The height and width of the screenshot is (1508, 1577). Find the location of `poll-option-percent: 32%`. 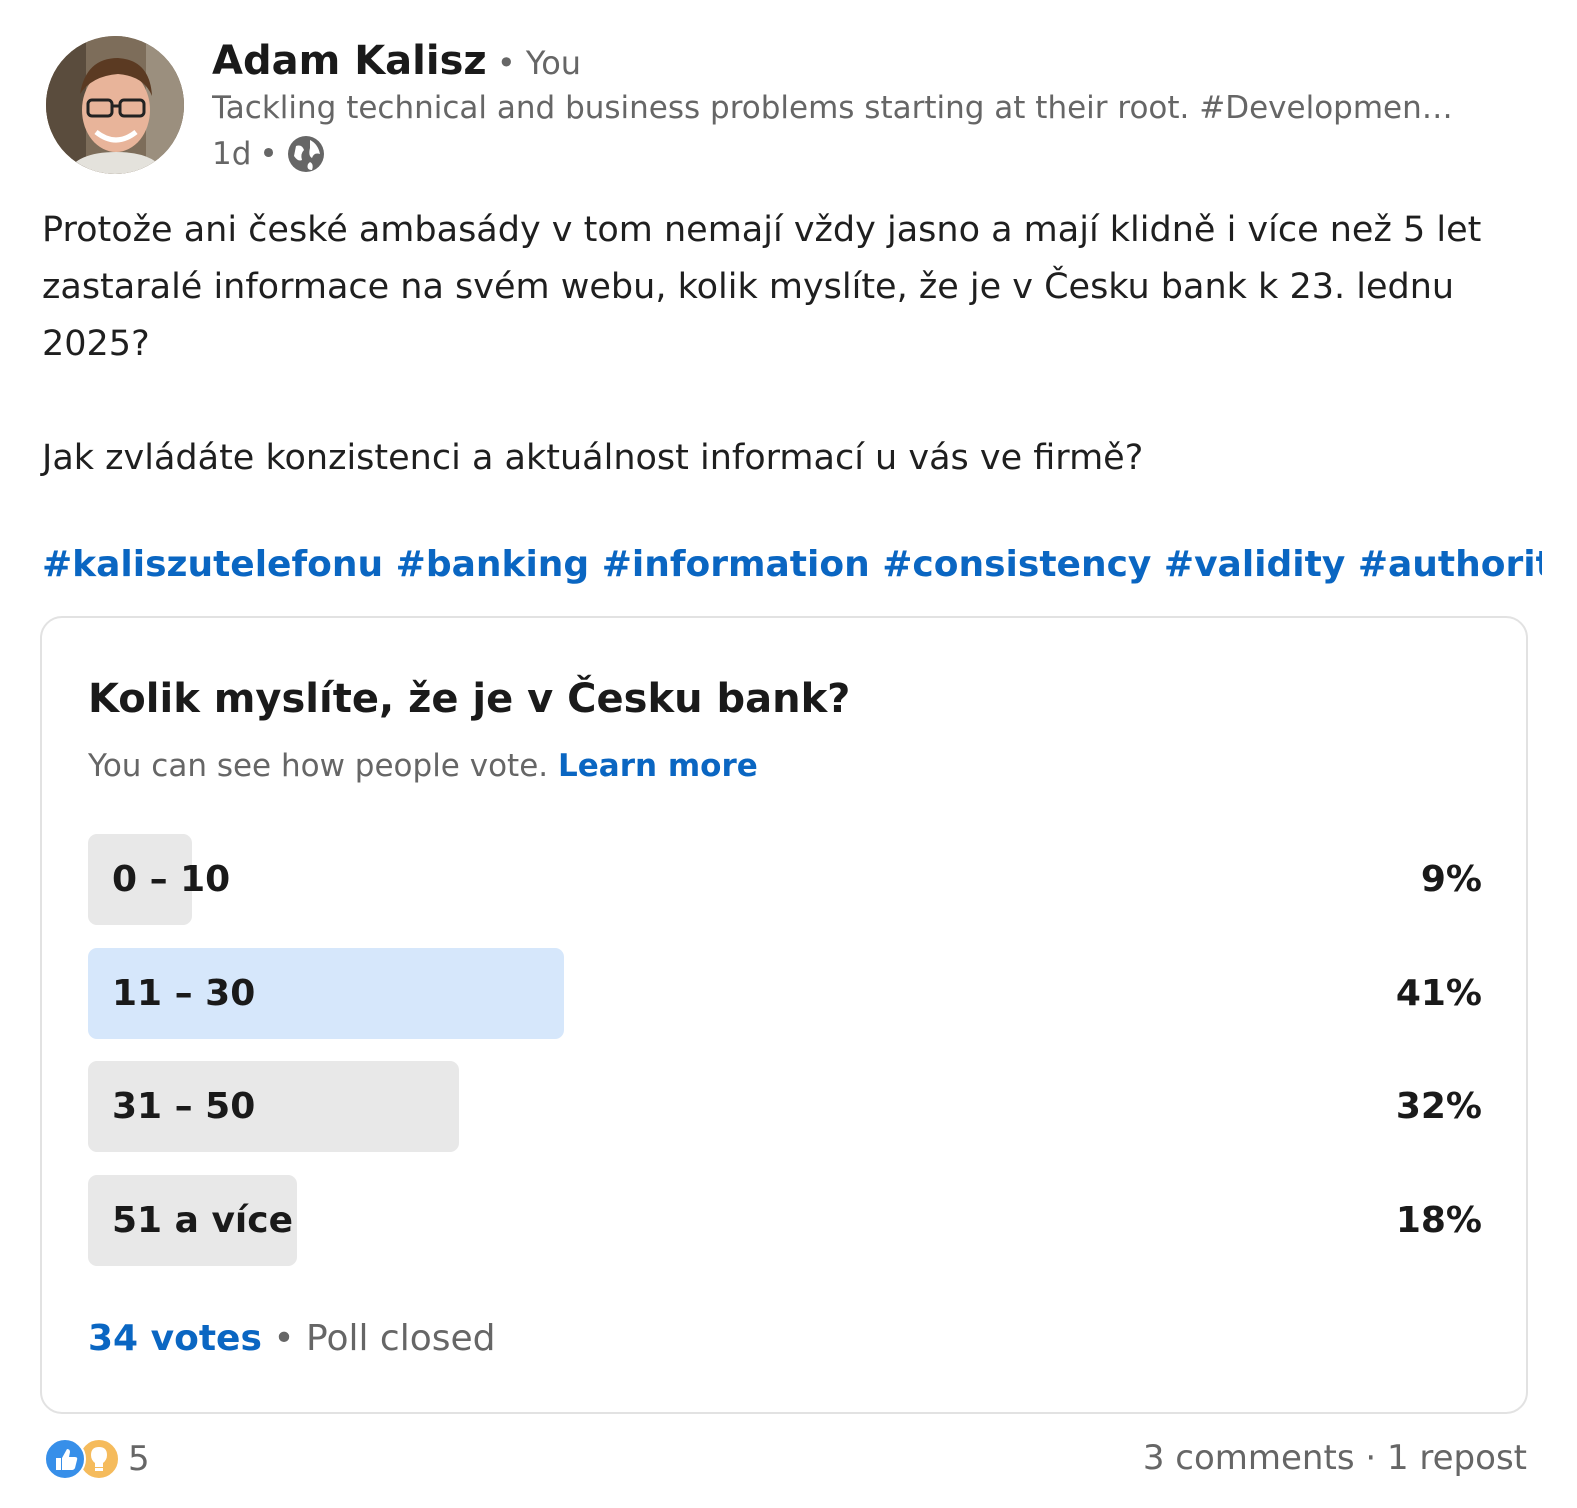

poll-option-percent: 32% is located at coordinates (1438, 1106).